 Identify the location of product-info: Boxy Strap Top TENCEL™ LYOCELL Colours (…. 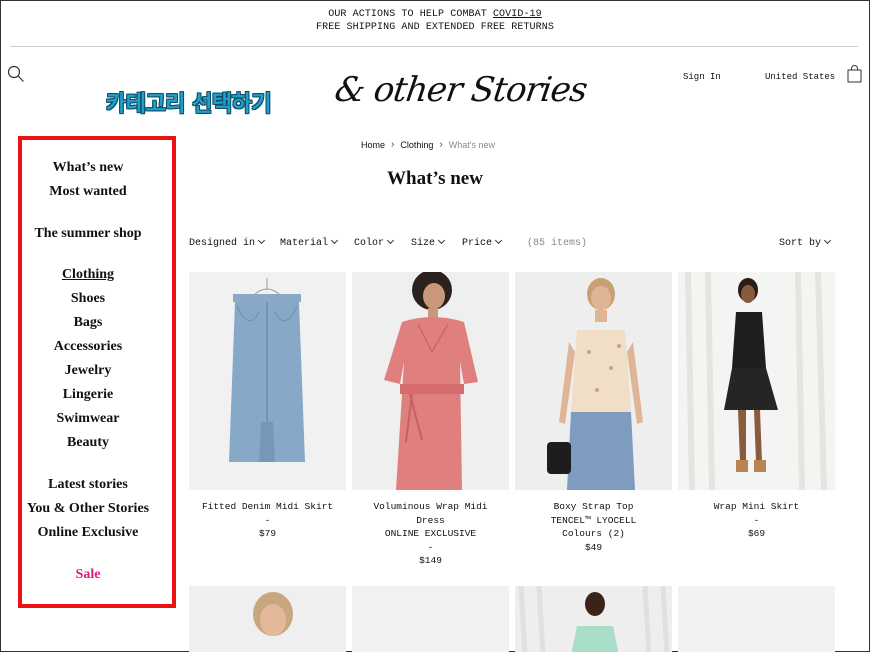
(593, 527).